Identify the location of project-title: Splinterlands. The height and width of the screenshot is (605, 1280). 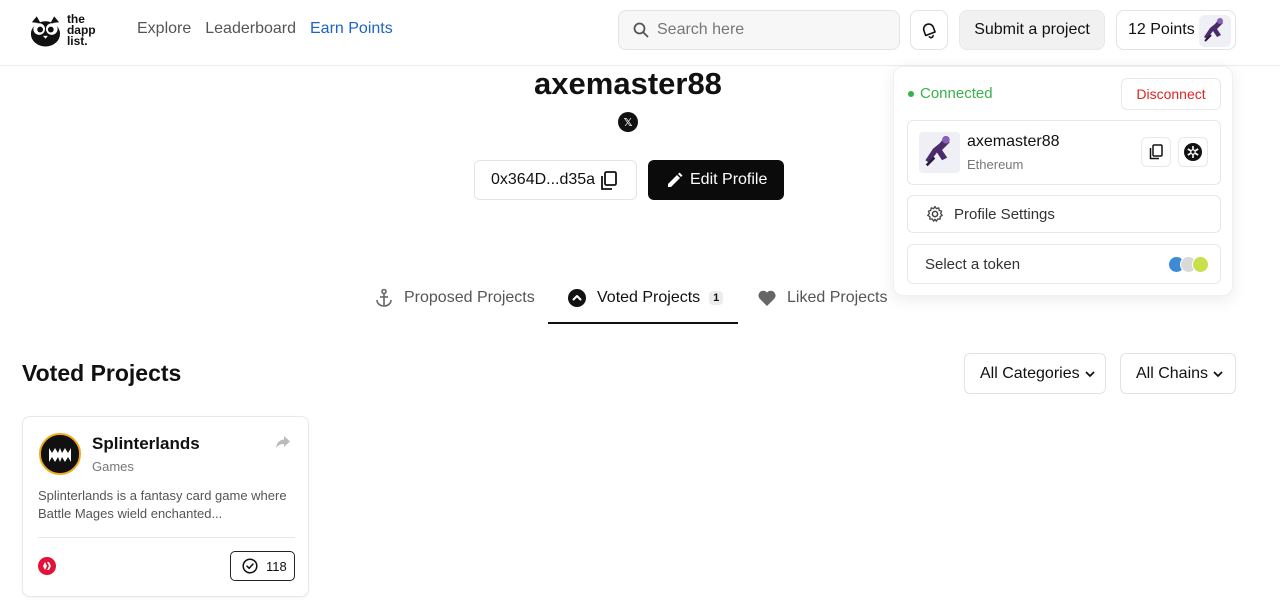
(146, 443).